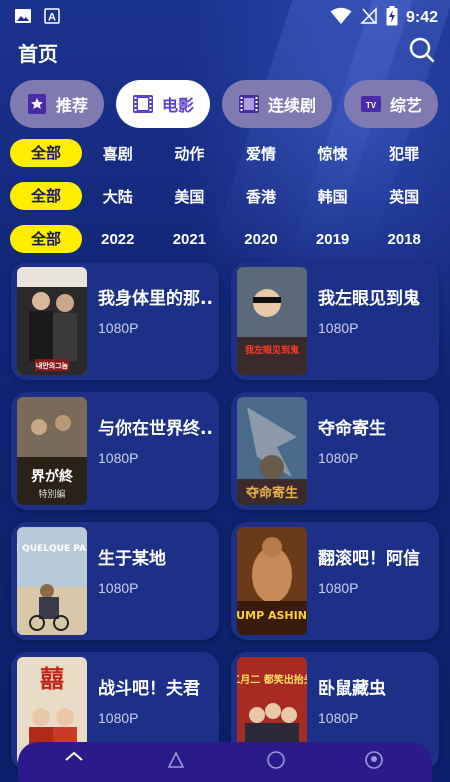  Describe the element at coordinates (271, 493) in the screenshot. I see `poster-title: 夺命寄生` at that location.